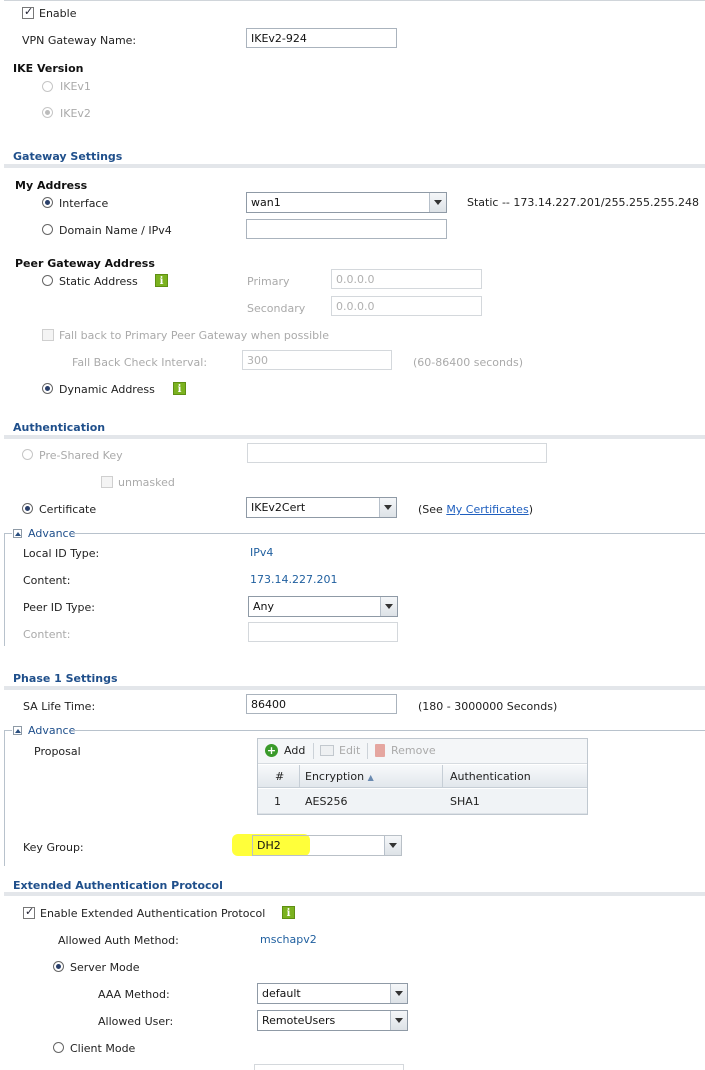  I want to click on certificate-select: IKEv2Cert, so click(321, 507).